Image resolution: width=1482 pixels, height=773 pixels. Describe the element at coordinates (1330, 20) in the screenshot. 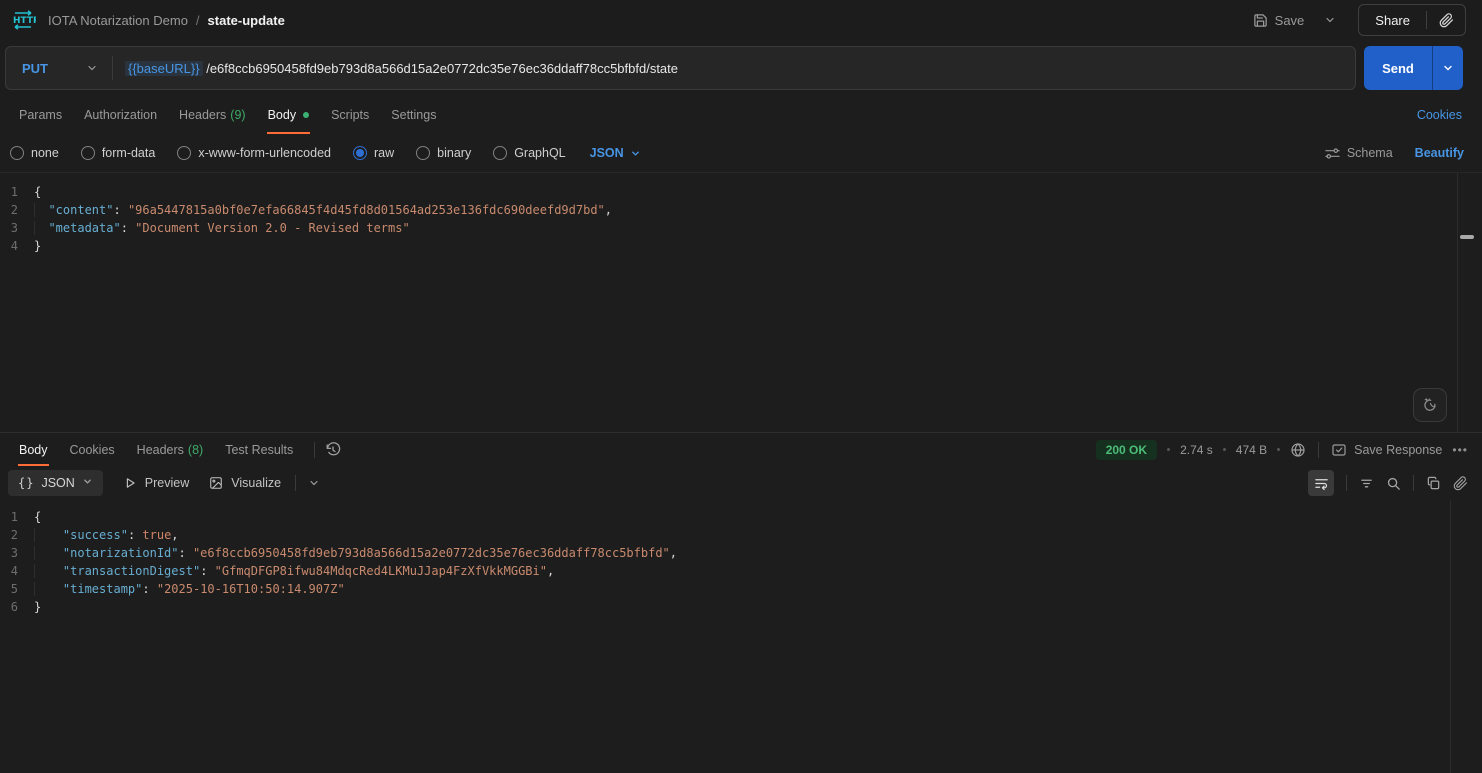

I see `save-options-chevron` at that location.